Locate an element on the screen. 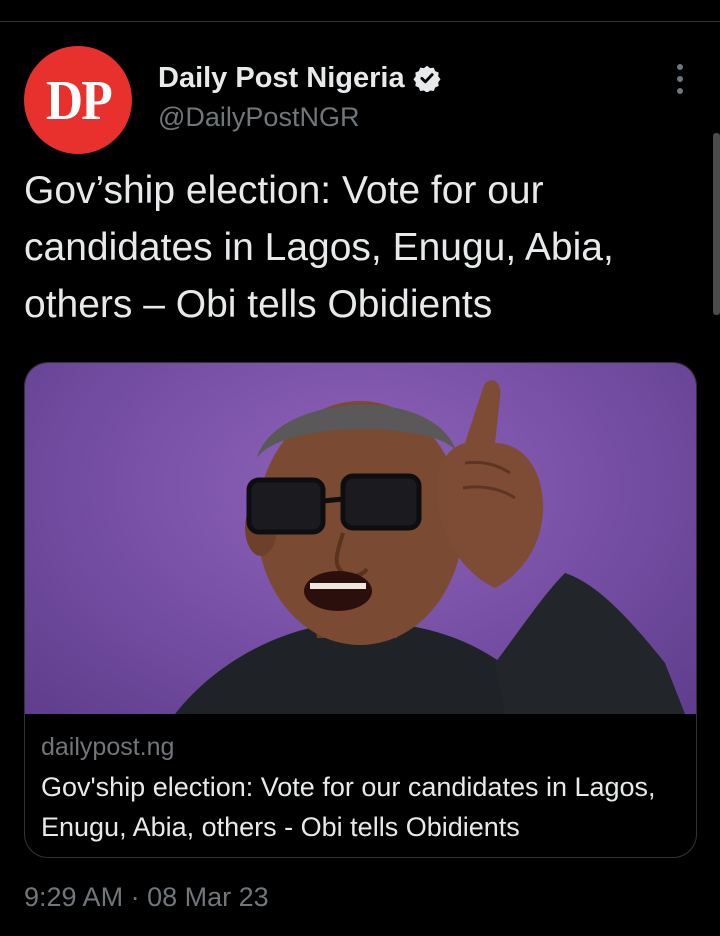  tweet-date: 08 Mar 23 is located at coordinates (208, 897).